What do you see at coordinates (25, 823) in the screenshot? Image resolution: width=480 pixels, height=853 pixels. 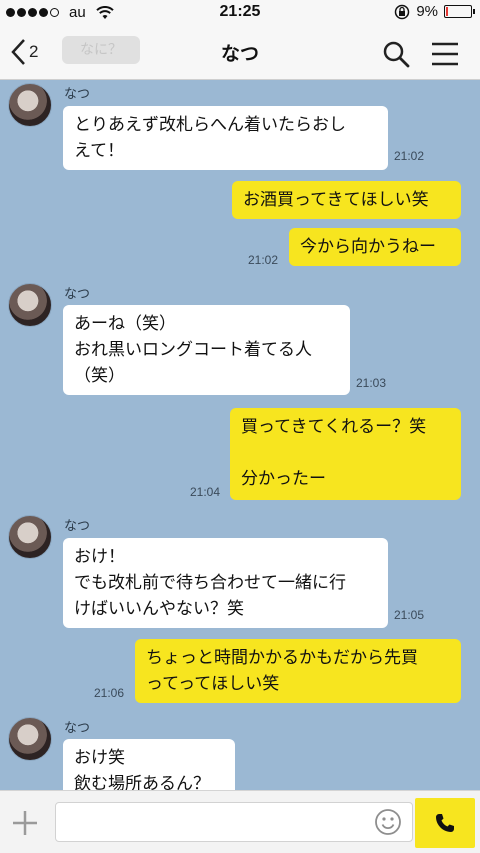 I see `plus-icon` at bounding box center [25, 823].